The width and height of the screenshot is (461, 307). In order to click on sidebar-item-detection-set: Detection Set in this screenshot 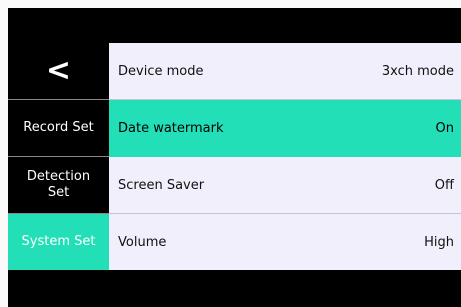, I will do `click(58, 185)`.